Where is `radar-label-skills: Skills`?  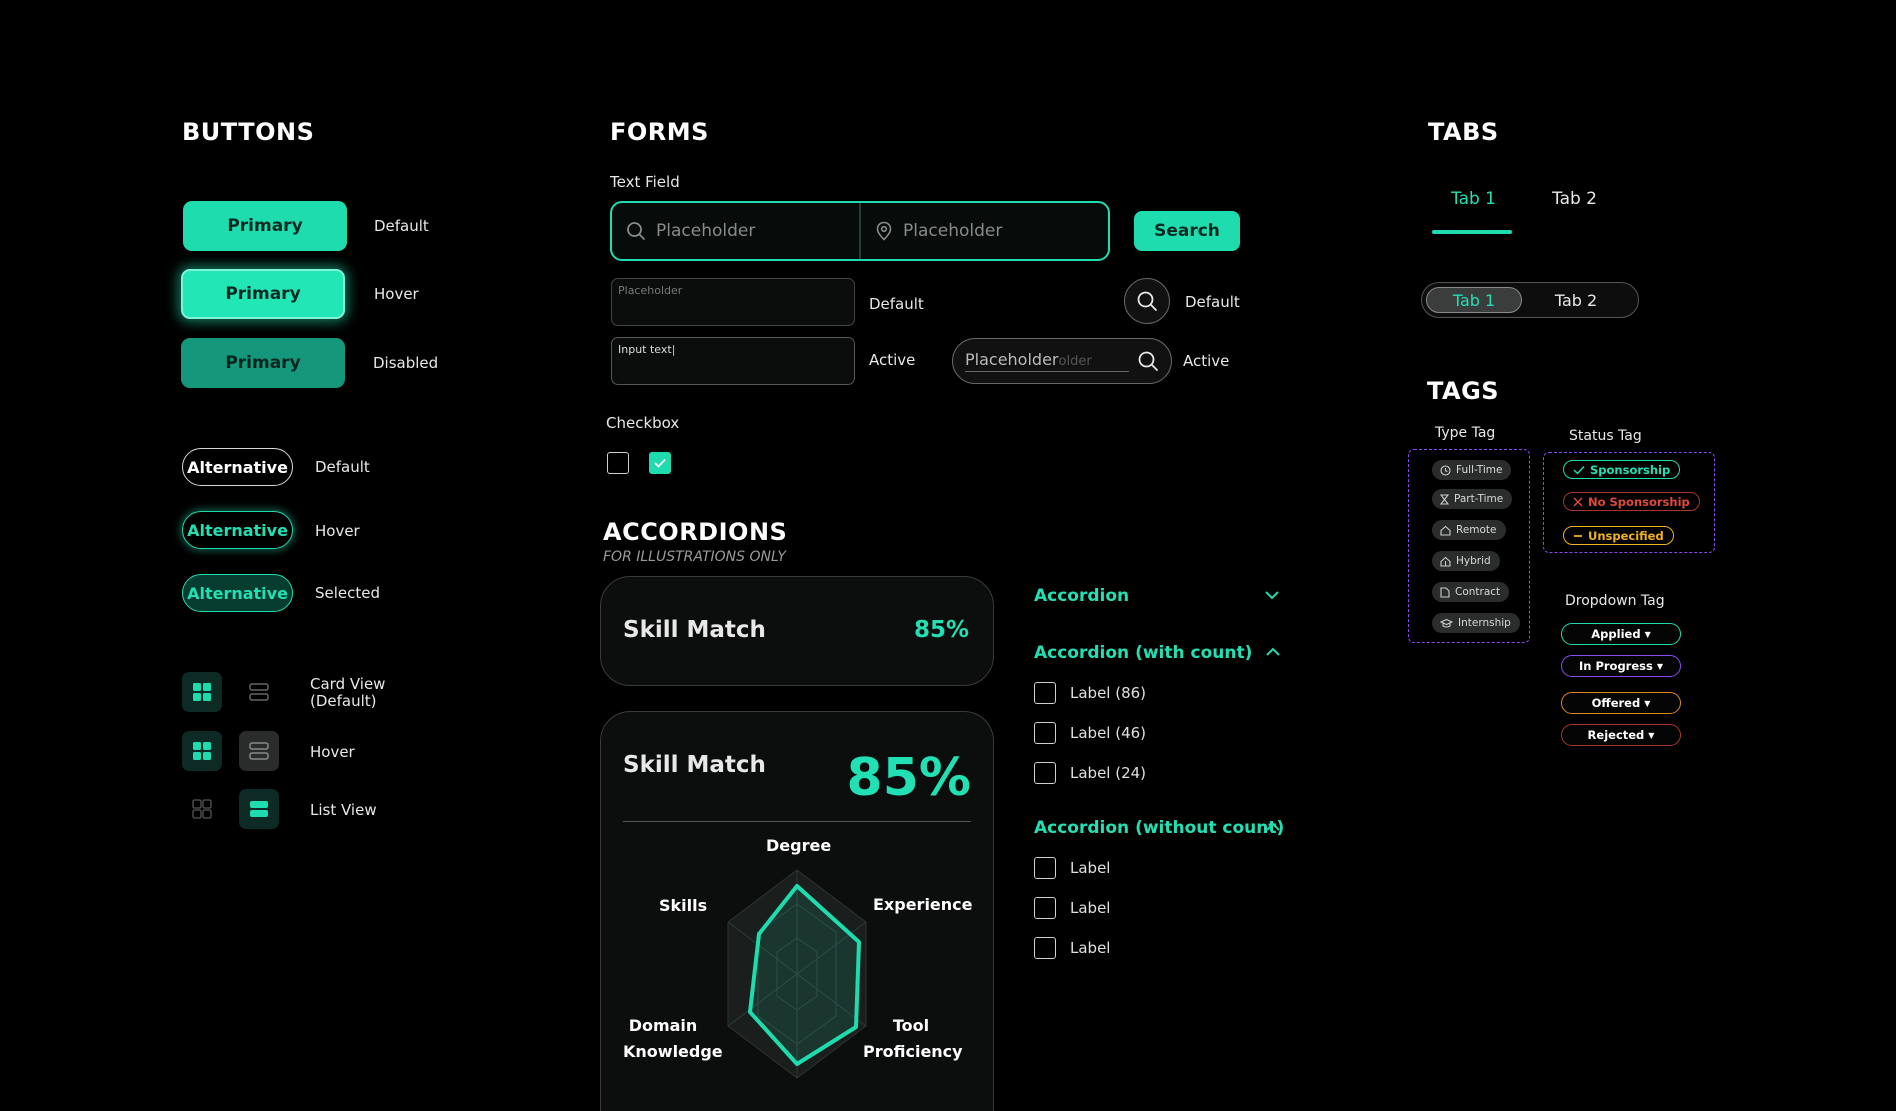
radar-label-skills: Skills is located at coordinates (683, 905).